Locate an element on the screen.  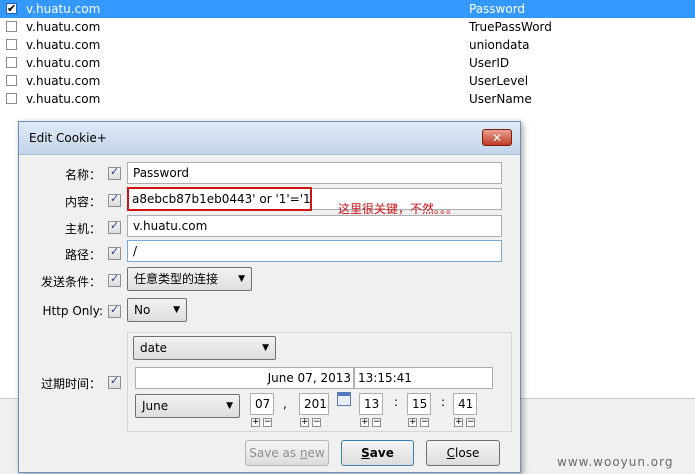
day-minus-icon: − is located at coordinates (267, 422).